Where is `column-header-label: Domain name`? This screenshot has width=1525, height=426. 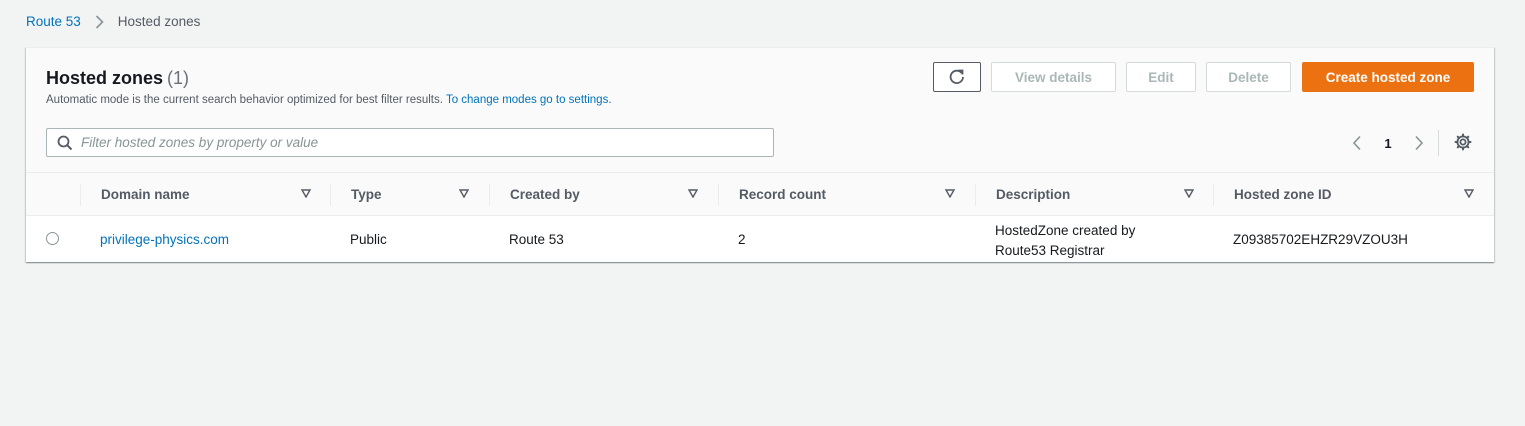 column-header-label: Domain name is located at coordinates (145, 194).